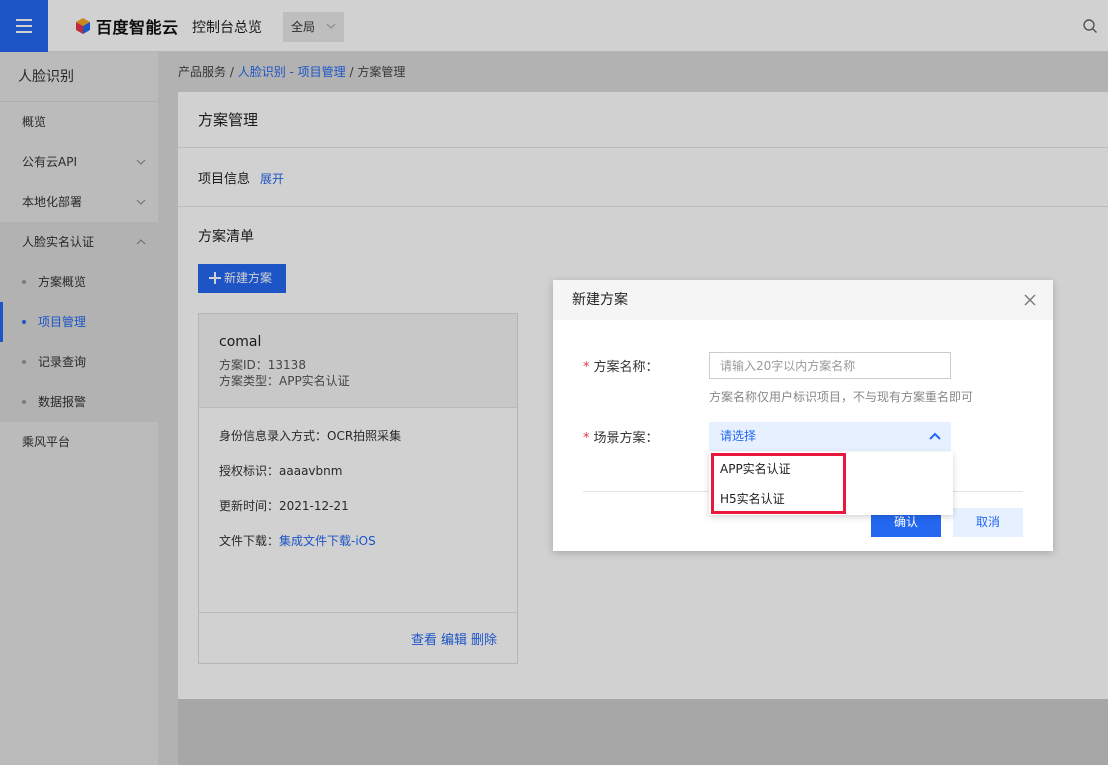 This screenshot has width=1108, height=765. Describe the element at coordinates (803, 300) in the screenshot. I see `dialog-header: 新建方案` at that location.